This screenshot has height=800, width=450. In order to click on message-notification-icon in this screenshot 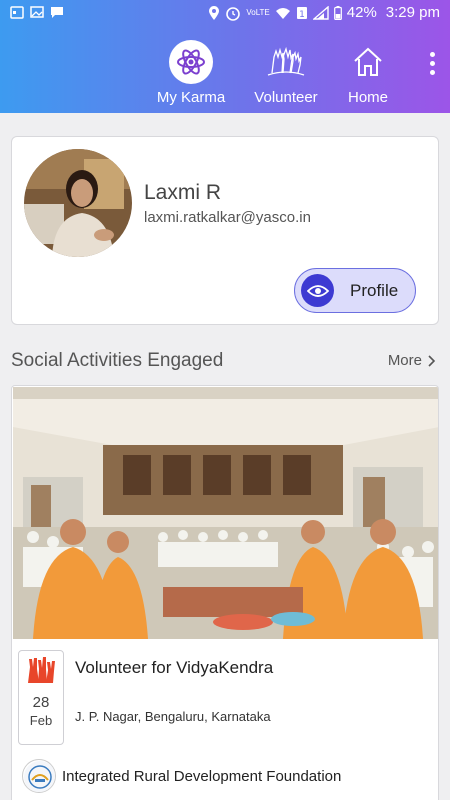, I will do `click(57, 12)`.